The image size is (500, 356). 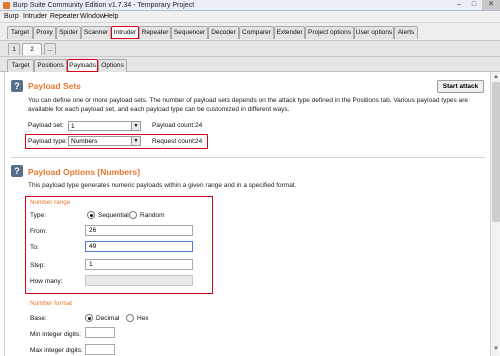 What do you see at coordinates (100, 349) in the screenshot?
I see `max-integer-digits-input` at bounding box center [100, 349].